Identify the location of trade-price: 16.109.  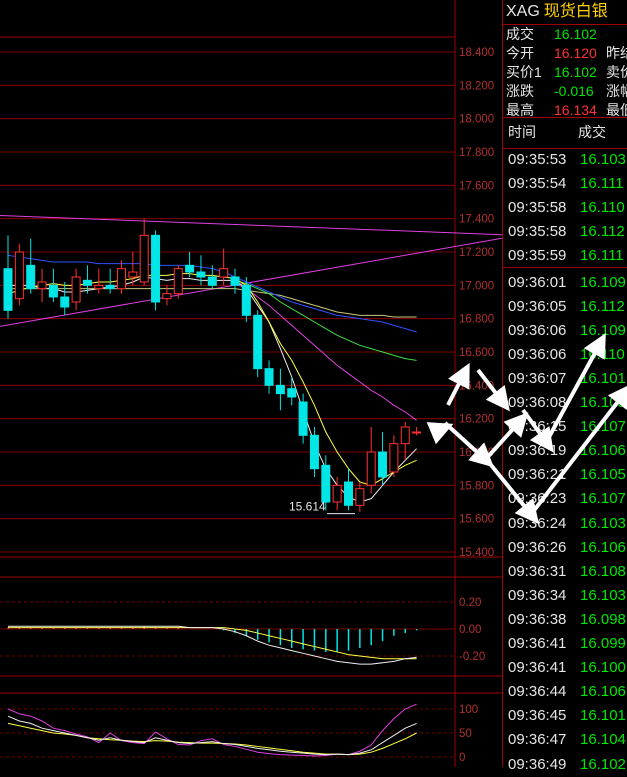
(603, 330).